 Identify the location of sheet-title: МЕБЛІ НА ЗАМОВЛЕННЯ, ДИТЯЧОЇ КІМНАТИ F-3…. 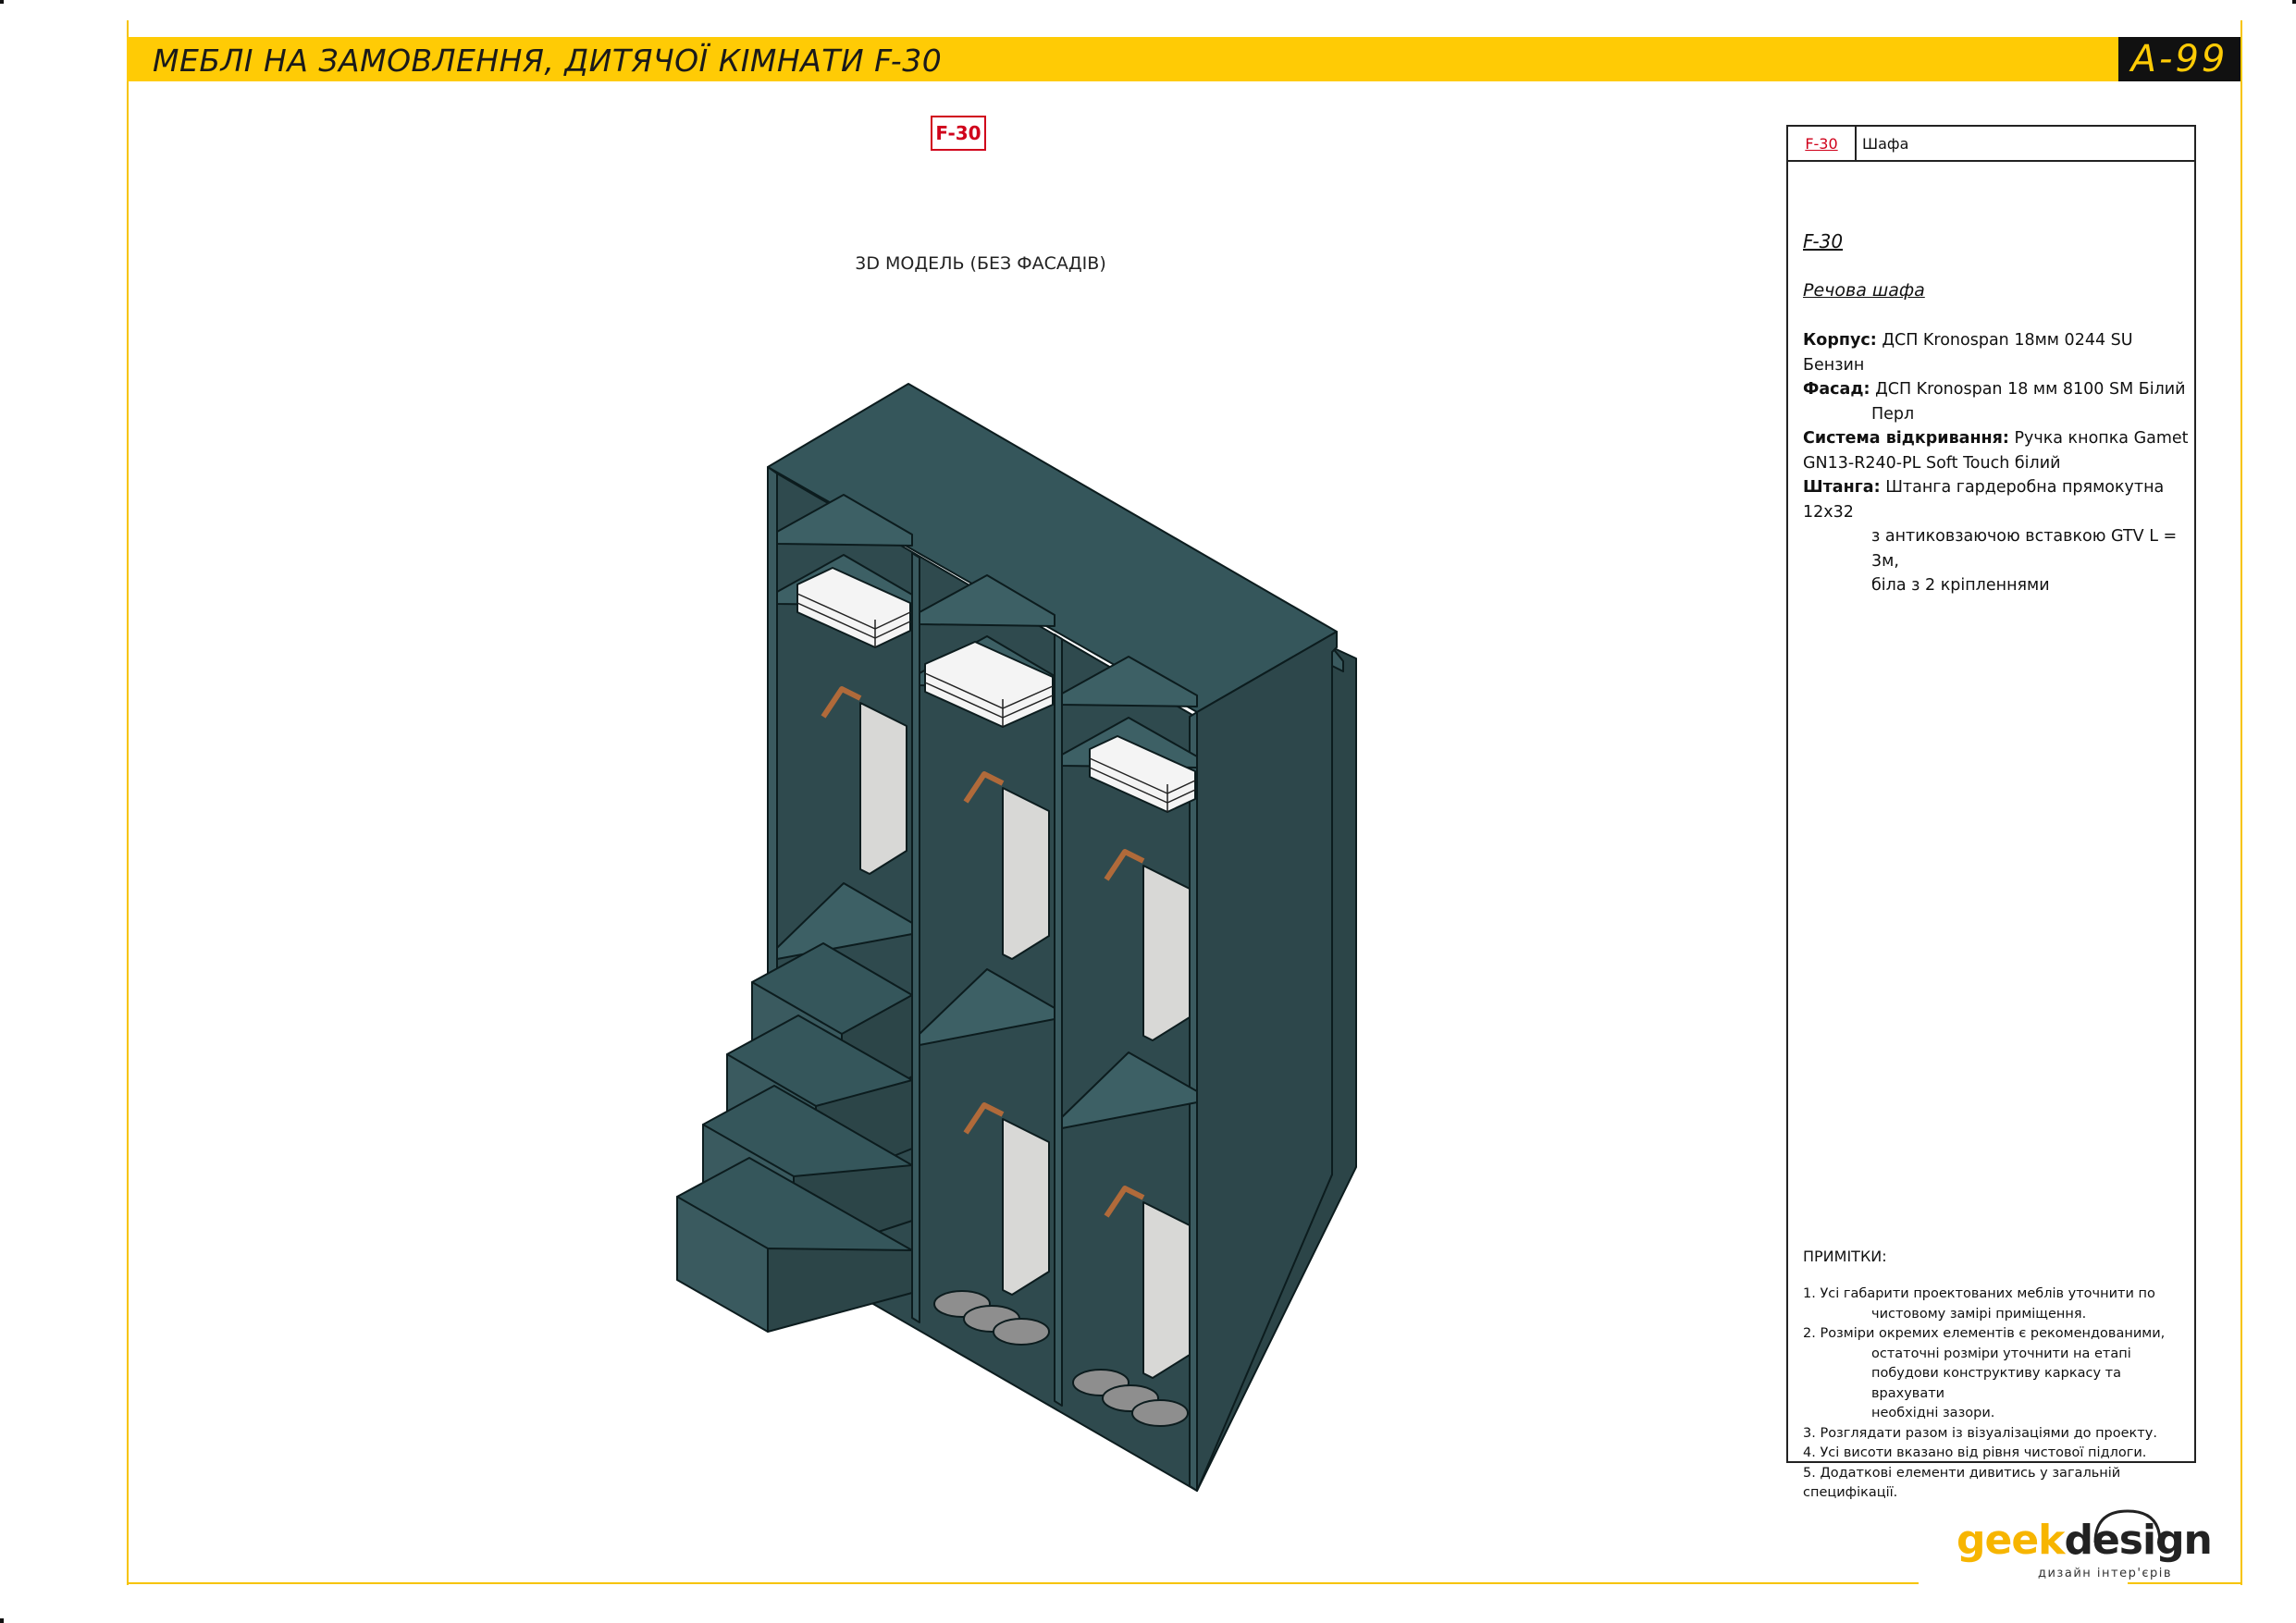
(548, 61).